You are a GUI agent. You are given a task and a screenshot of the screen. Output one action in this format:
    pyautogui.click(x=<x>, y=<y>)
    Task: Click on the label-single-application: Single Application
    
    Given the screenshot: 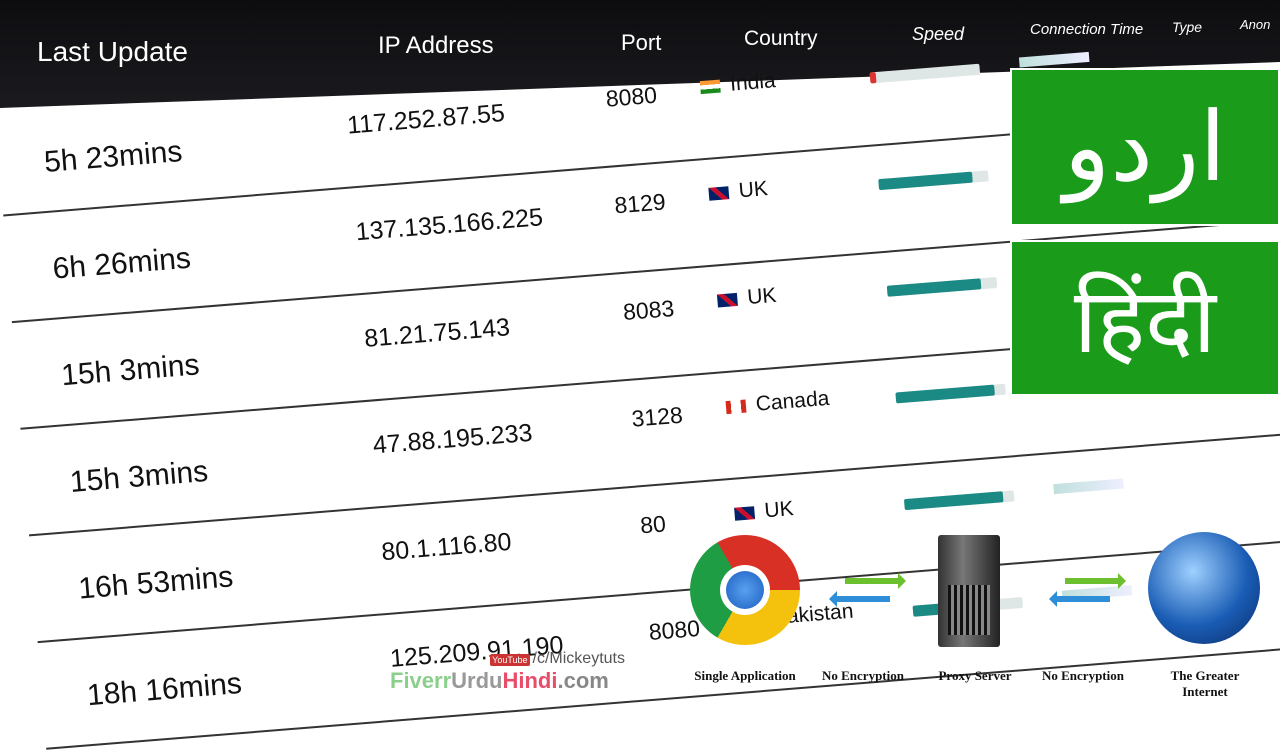 What is the action you would take?
    pyautogui.click(x=745, y=675)
    